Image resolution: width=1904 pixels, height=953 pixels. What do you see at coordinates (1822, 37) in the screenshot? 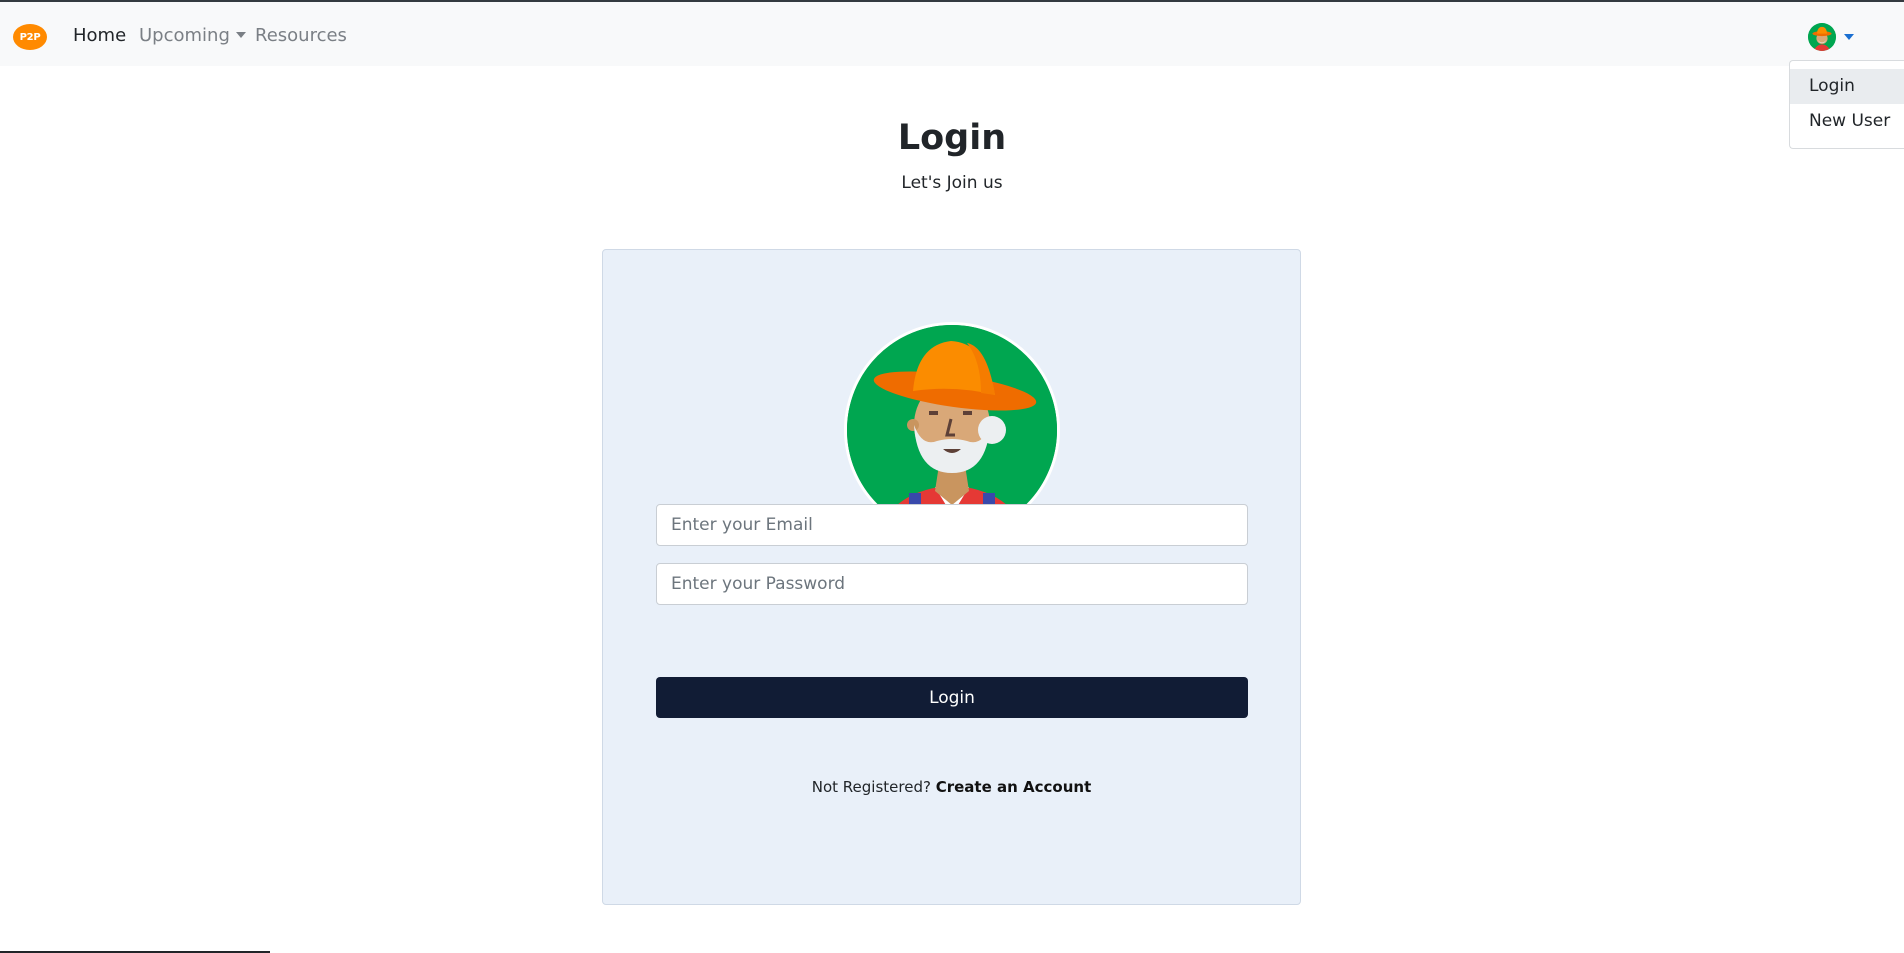
I see `user-avatar-icon` at bounding box center [1822, 37].